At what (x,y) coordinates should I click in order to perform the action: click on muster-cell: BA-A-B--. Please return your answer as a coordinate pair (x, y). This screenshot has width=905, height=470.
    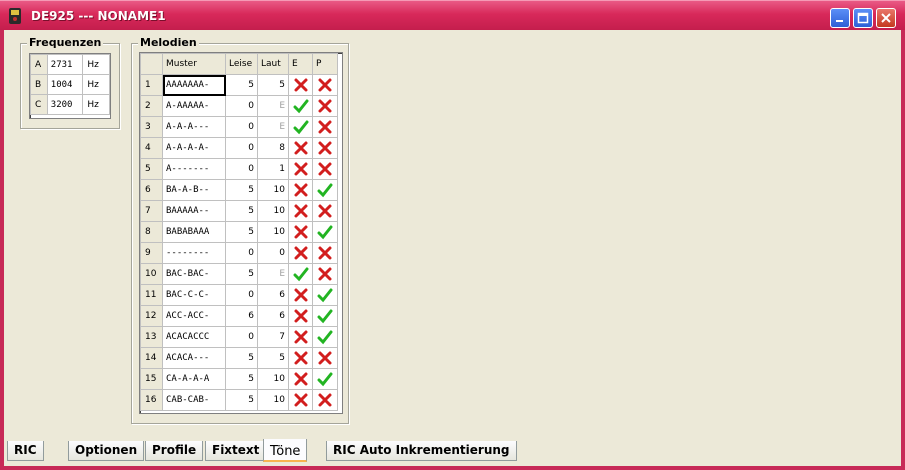
    Looking at the image, I should click on (194, 190).